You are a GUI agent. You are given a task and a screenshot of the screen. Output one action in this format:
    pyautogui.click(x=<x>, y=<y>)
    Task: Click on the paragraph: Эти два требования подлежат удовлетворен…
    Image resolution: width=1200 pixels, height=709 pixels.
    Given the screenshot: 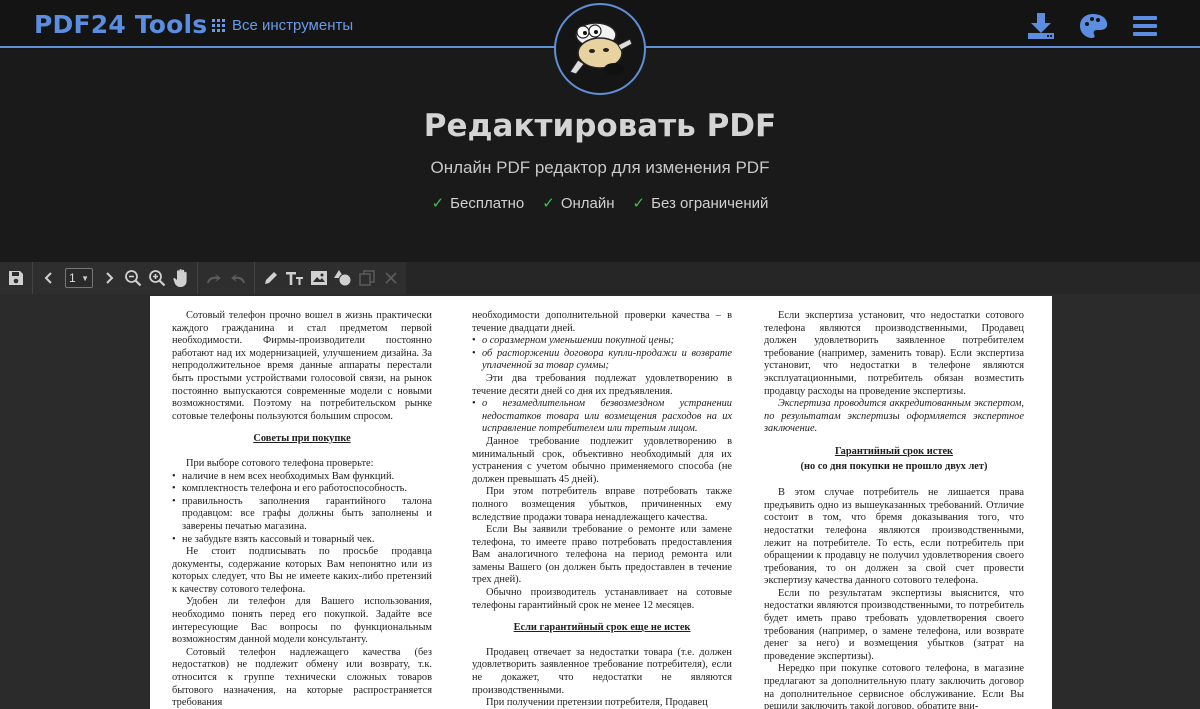 What is the action you would take?
    pyautogui.click(x=602, y=384)
    